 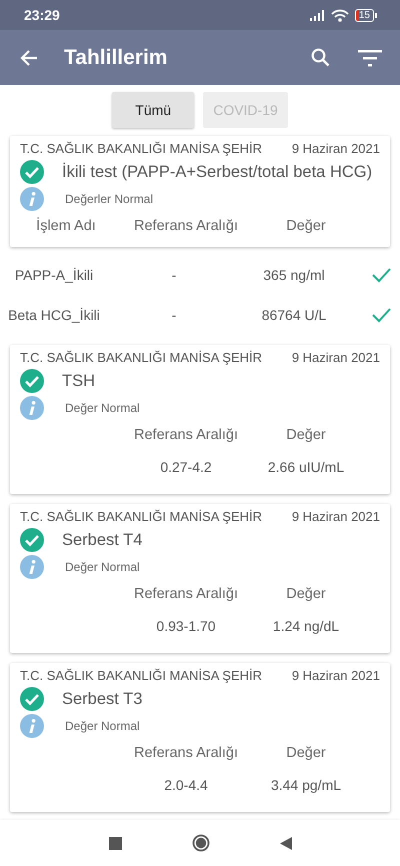 What do you see at coordinates (115, 843) in the screenshot?
I see `recents-button` at bounding box center [115, 843].